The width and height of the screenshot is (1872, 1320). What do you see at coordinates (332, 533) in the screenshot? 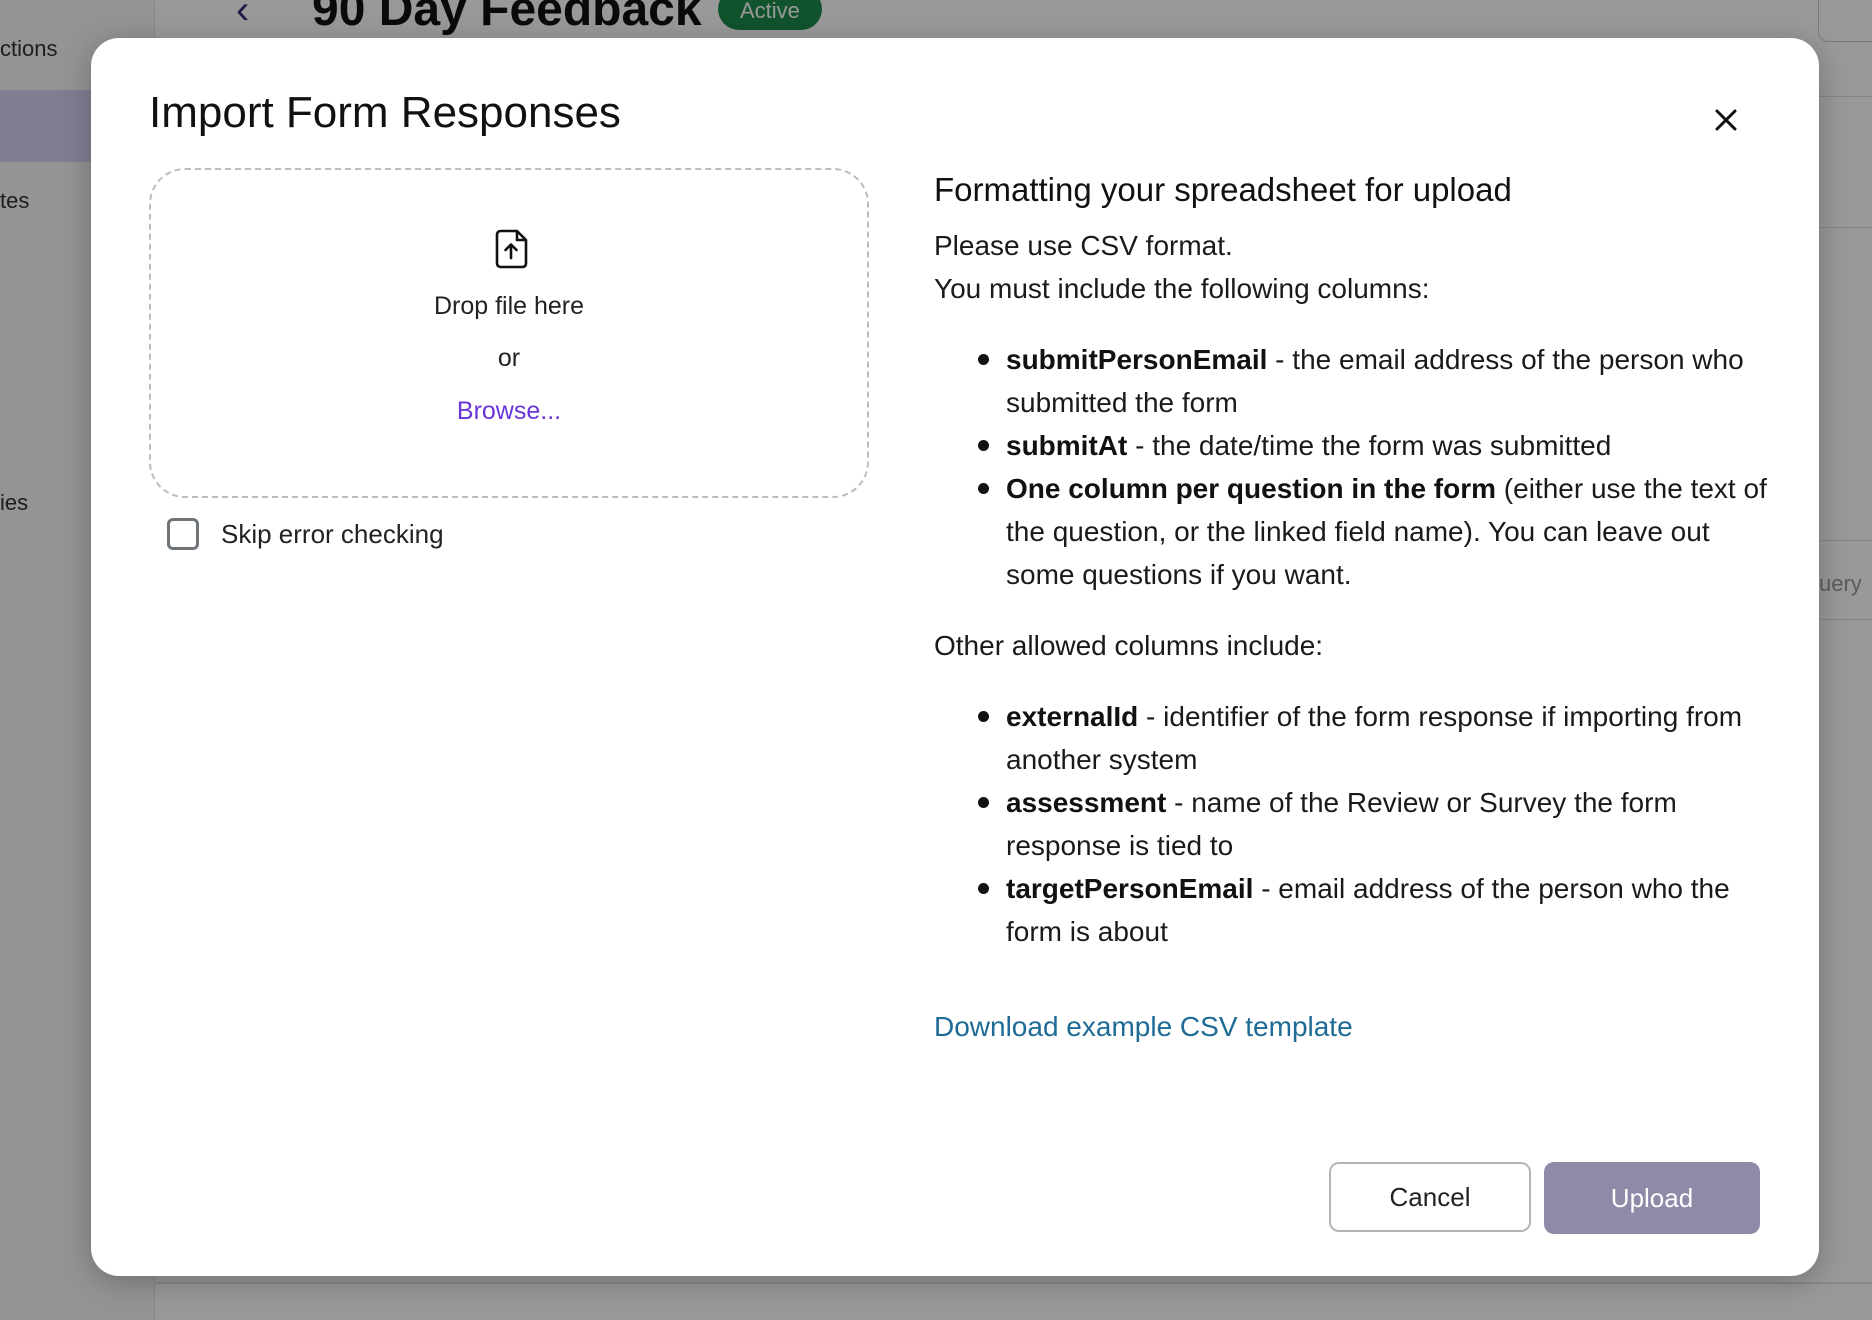
I see `skip-error-checking-label: Skip error checking` at bounding box center [332, 533].